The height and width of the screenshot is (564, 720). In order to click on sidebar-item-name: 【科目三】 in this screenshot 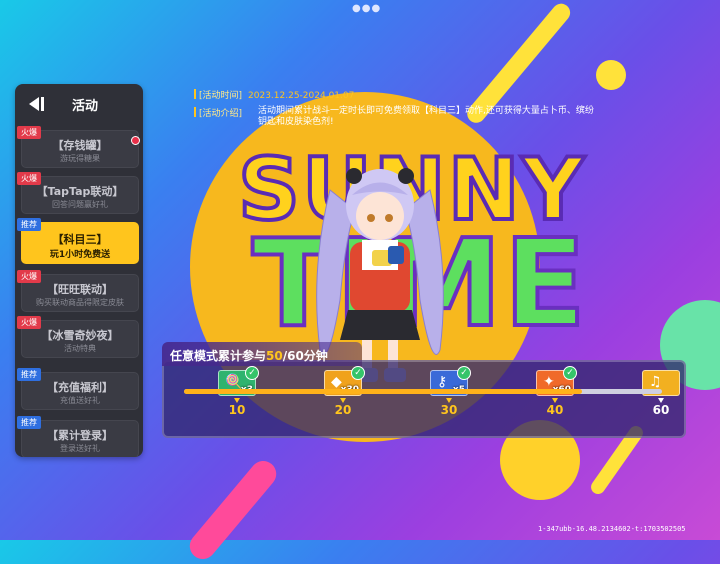, I will do `click(80, 239)`.